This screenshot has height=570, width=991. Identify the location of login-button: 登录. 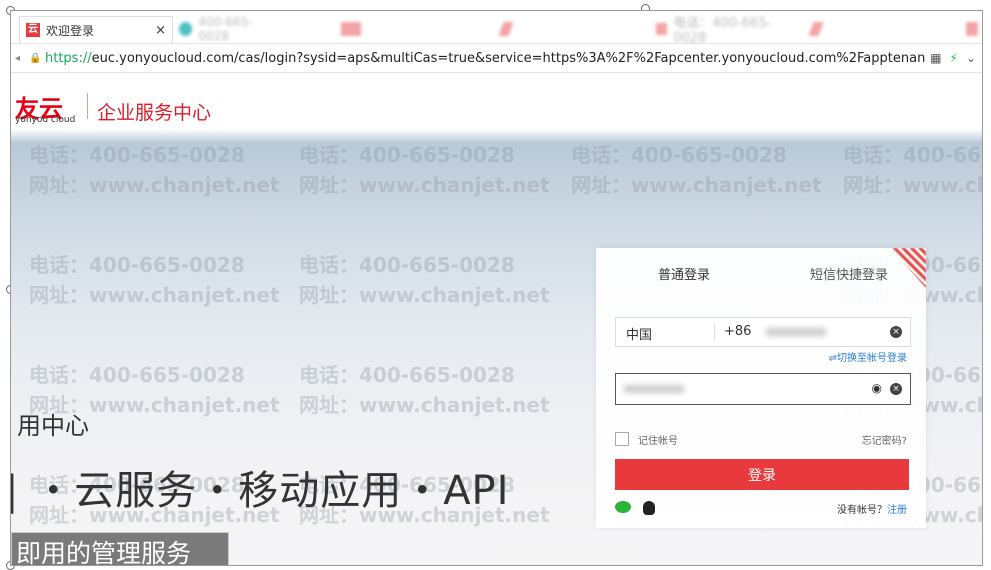
(762, 474).